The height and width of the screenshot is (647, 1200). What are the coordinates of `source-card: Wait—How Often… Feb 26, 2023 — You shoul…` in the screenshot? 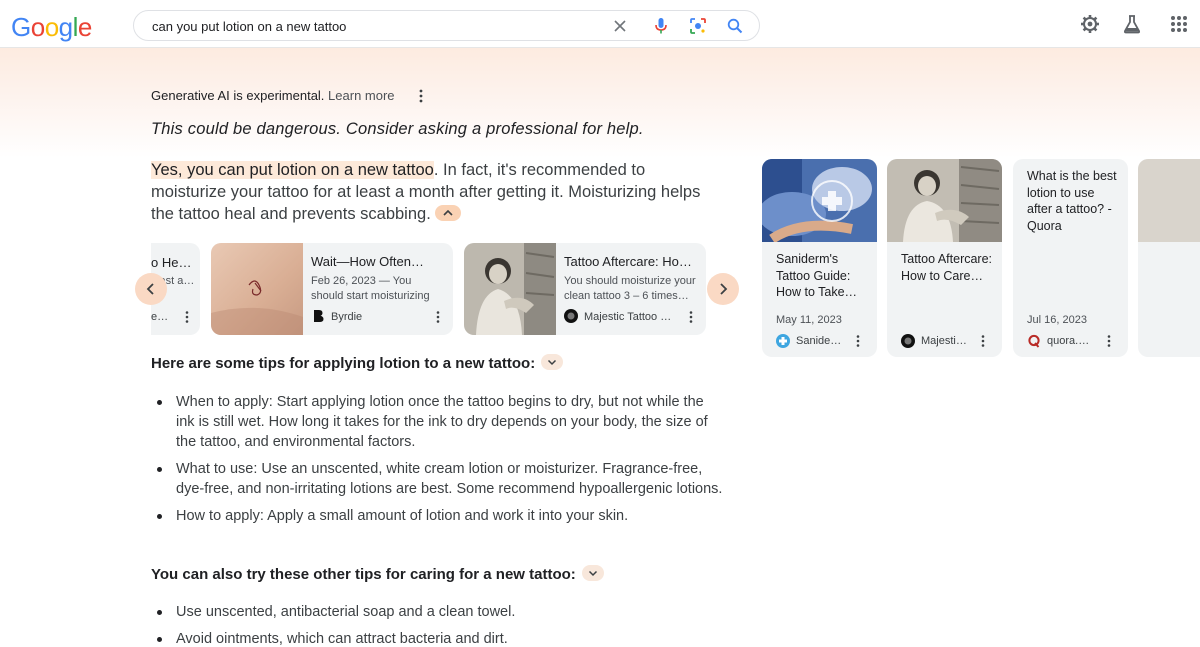 It's located at (332, 289).